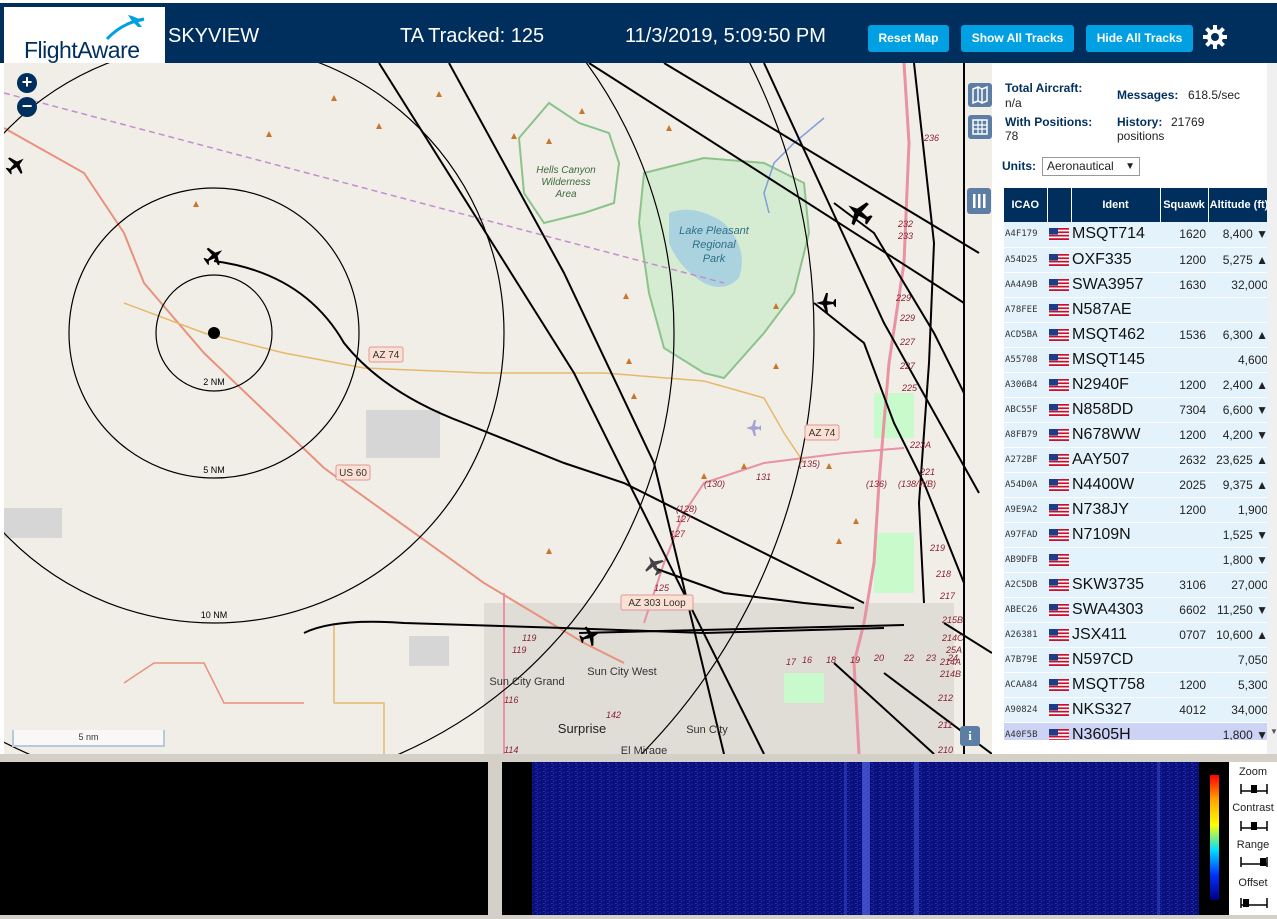 The height and width of the screenshot is (919, 1277). What do you see at coordinates (1239, 205) in the screenshot?
I see `col-header-altitude: Altitude (ft)` at bounding box center [1239, 205].